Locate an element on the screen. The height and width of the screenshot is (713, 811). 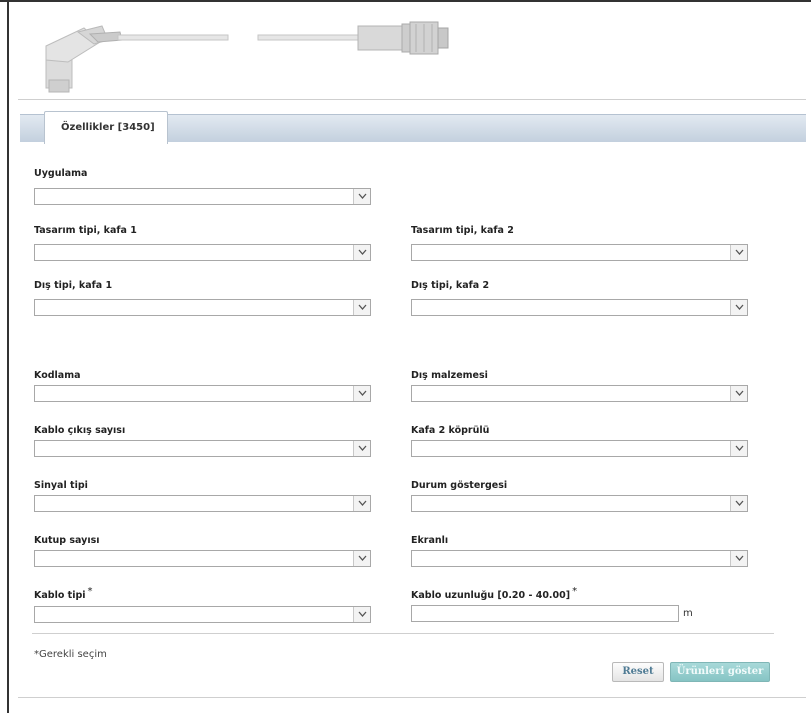
frame-left-border is located at coordinates (8, 356).